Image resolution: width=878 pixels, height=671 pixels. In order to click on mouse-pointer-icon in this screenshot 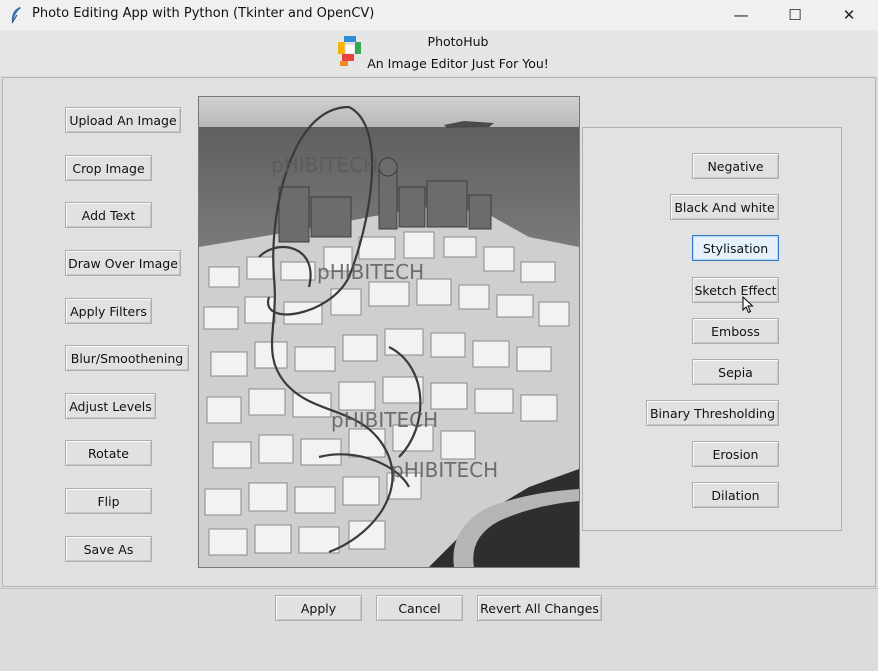, I will do `click(748, 305)`.